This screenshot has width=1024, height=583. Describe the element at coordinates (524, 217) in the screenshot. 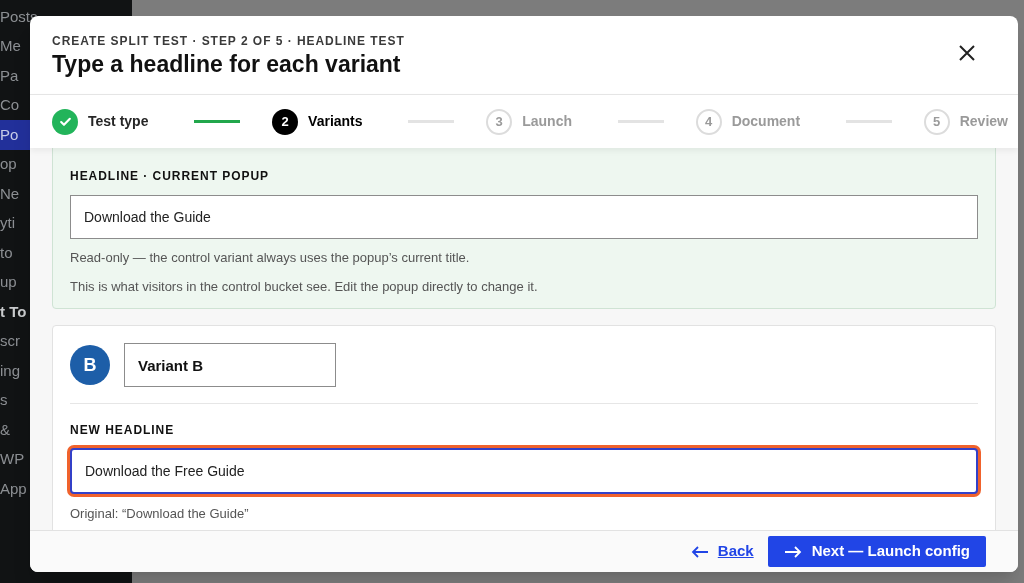

I see `input-field: Download the Guide` at that location.